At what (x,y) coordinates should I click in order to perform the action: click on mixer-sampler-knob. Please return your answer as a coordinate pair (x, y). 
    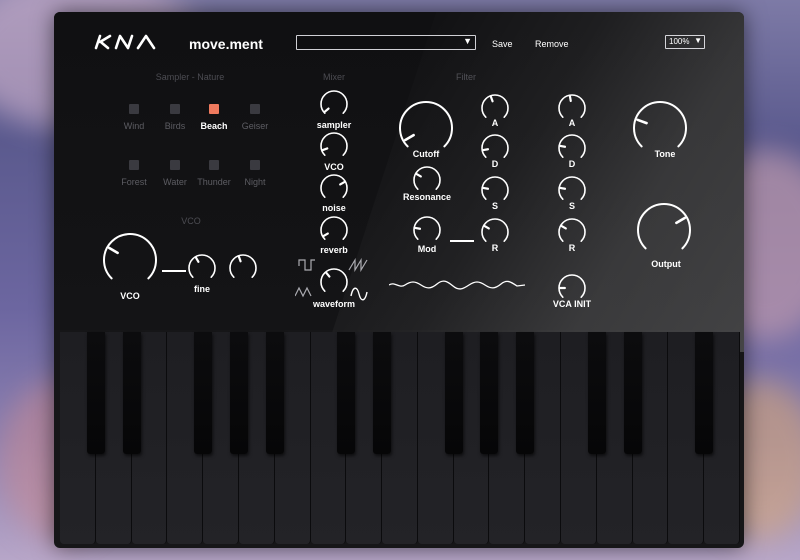
    Looking at the image, I should click on (334, 104).